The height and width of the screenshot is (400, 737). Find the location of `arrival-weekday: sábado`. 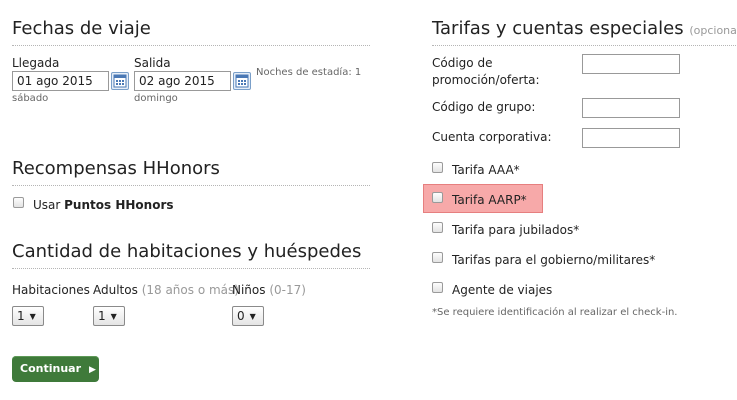

arrival-weekday: sábado is located at coordinates (30, 98).